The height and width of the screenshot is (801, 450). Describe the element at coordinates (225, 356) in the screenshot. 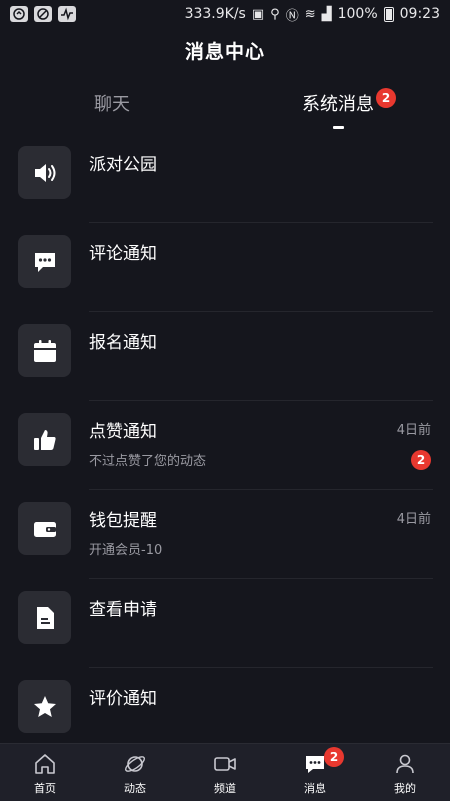

I see `list-item-signup-notice: 报名通知` at that location.